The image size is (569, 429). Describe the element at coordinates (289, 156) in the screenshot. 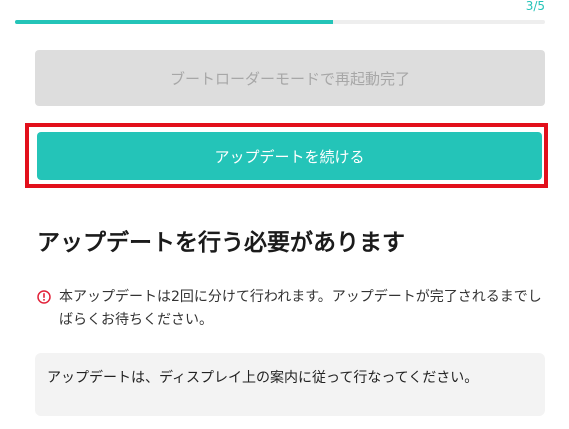

I see `continue-update-button: アップデートを続ける` at that location.